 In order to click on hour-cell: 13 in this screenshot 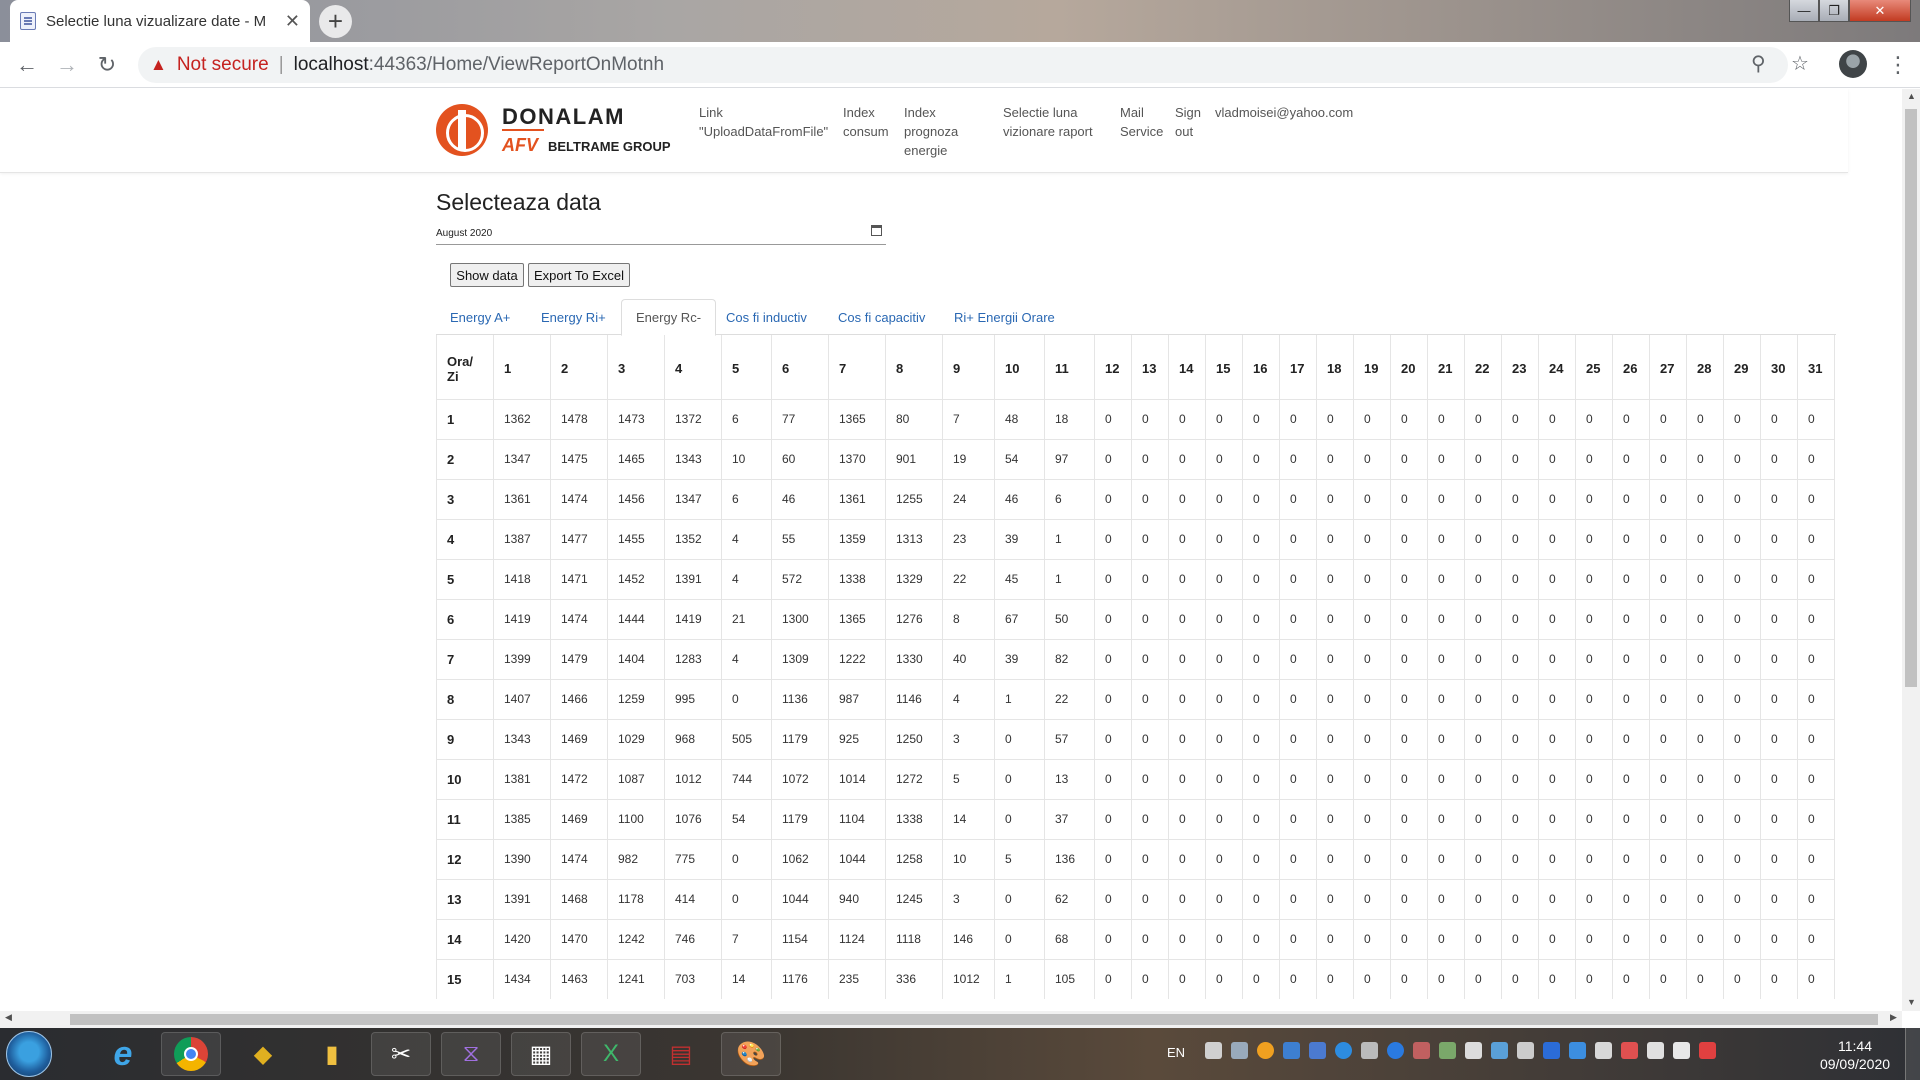, I will do `click(465, 898)`.